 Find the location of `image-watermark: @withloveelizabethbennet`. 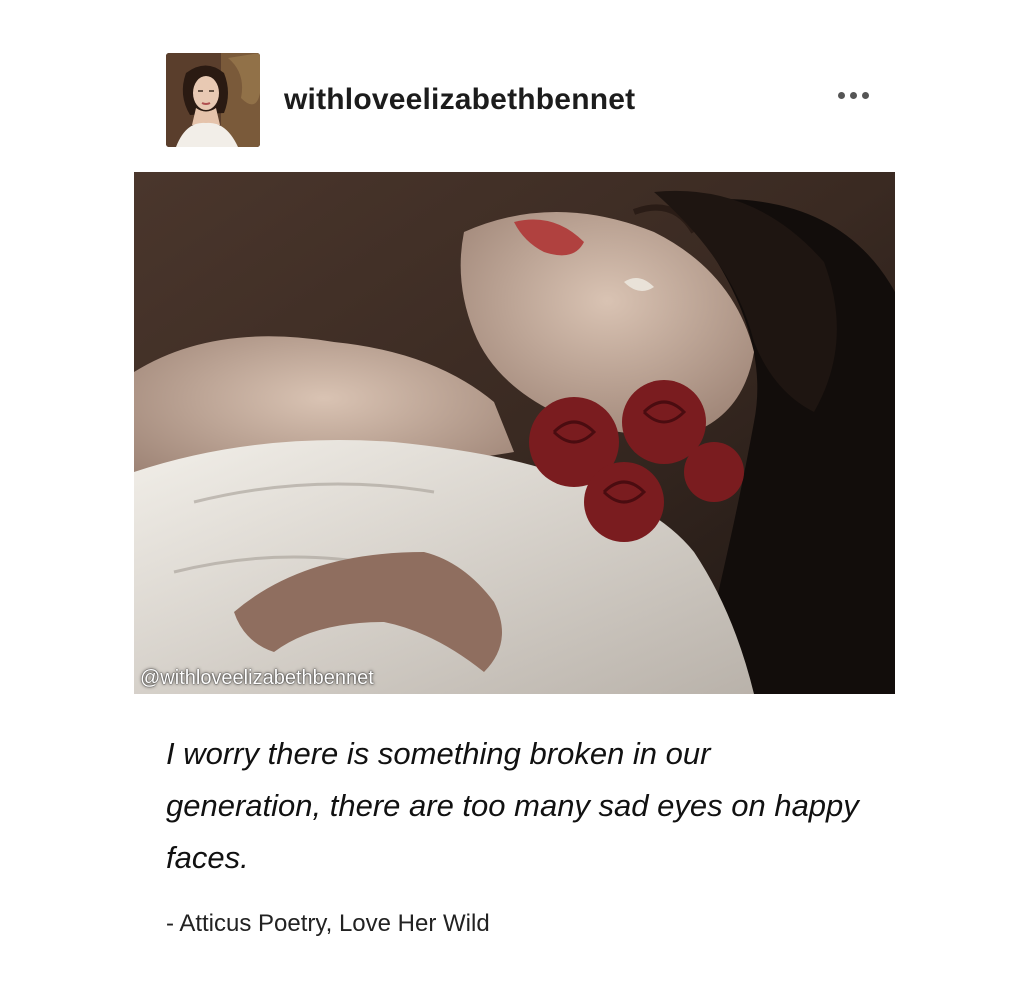

image-watermark: @withloveelizabethbennet is located at coordinates (257, 678).